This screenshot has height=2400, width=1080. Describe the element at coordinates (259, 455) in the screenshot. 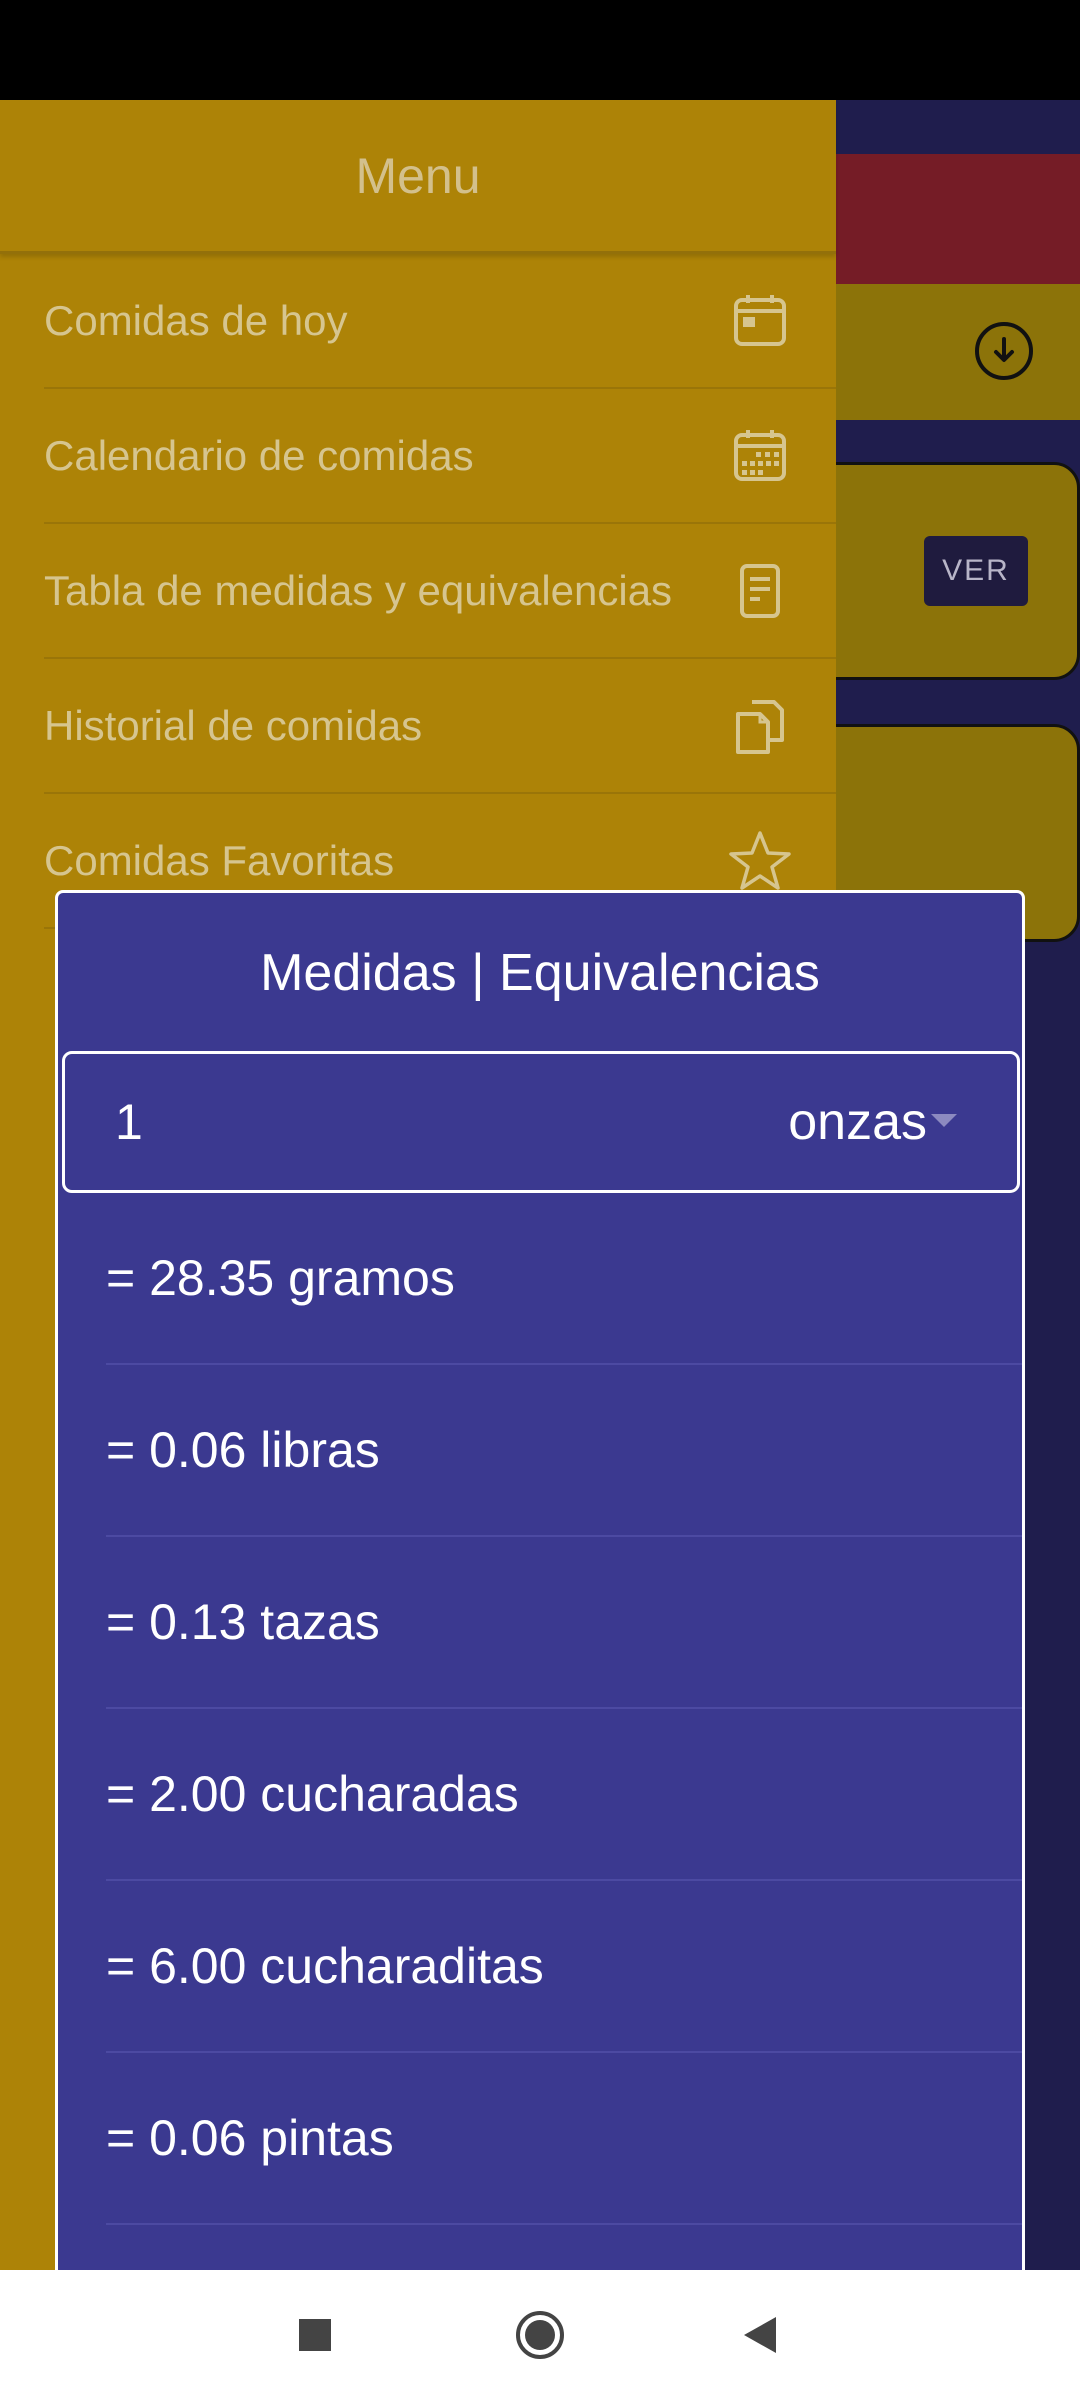

I see `menu-item-label: Calendario de comidas` at that location.